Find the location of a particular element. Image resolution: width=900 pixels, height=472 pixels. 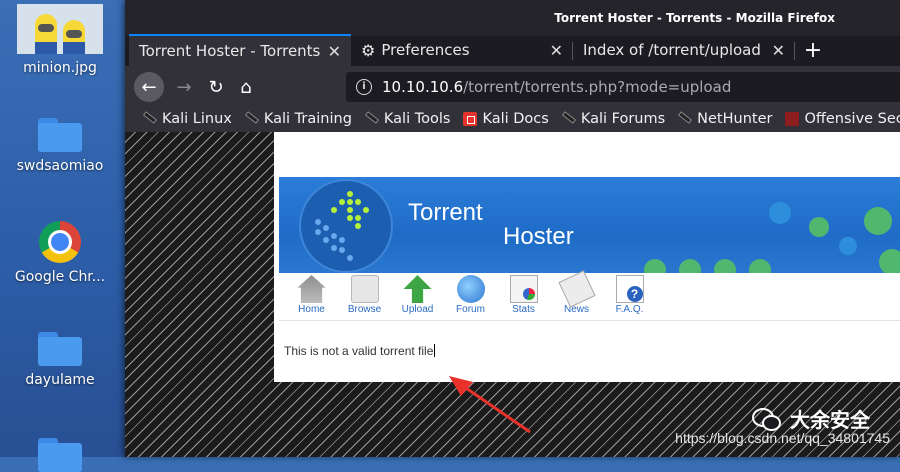

nav-label: Browse is located at coordinates (364, 309).